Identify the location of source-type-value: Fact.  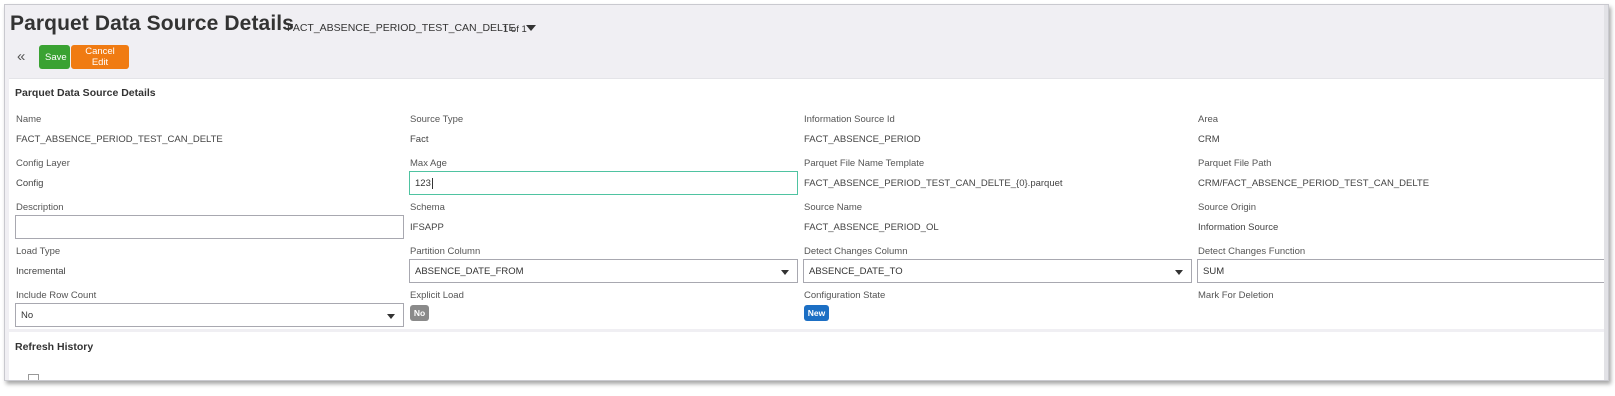
(419, 139).